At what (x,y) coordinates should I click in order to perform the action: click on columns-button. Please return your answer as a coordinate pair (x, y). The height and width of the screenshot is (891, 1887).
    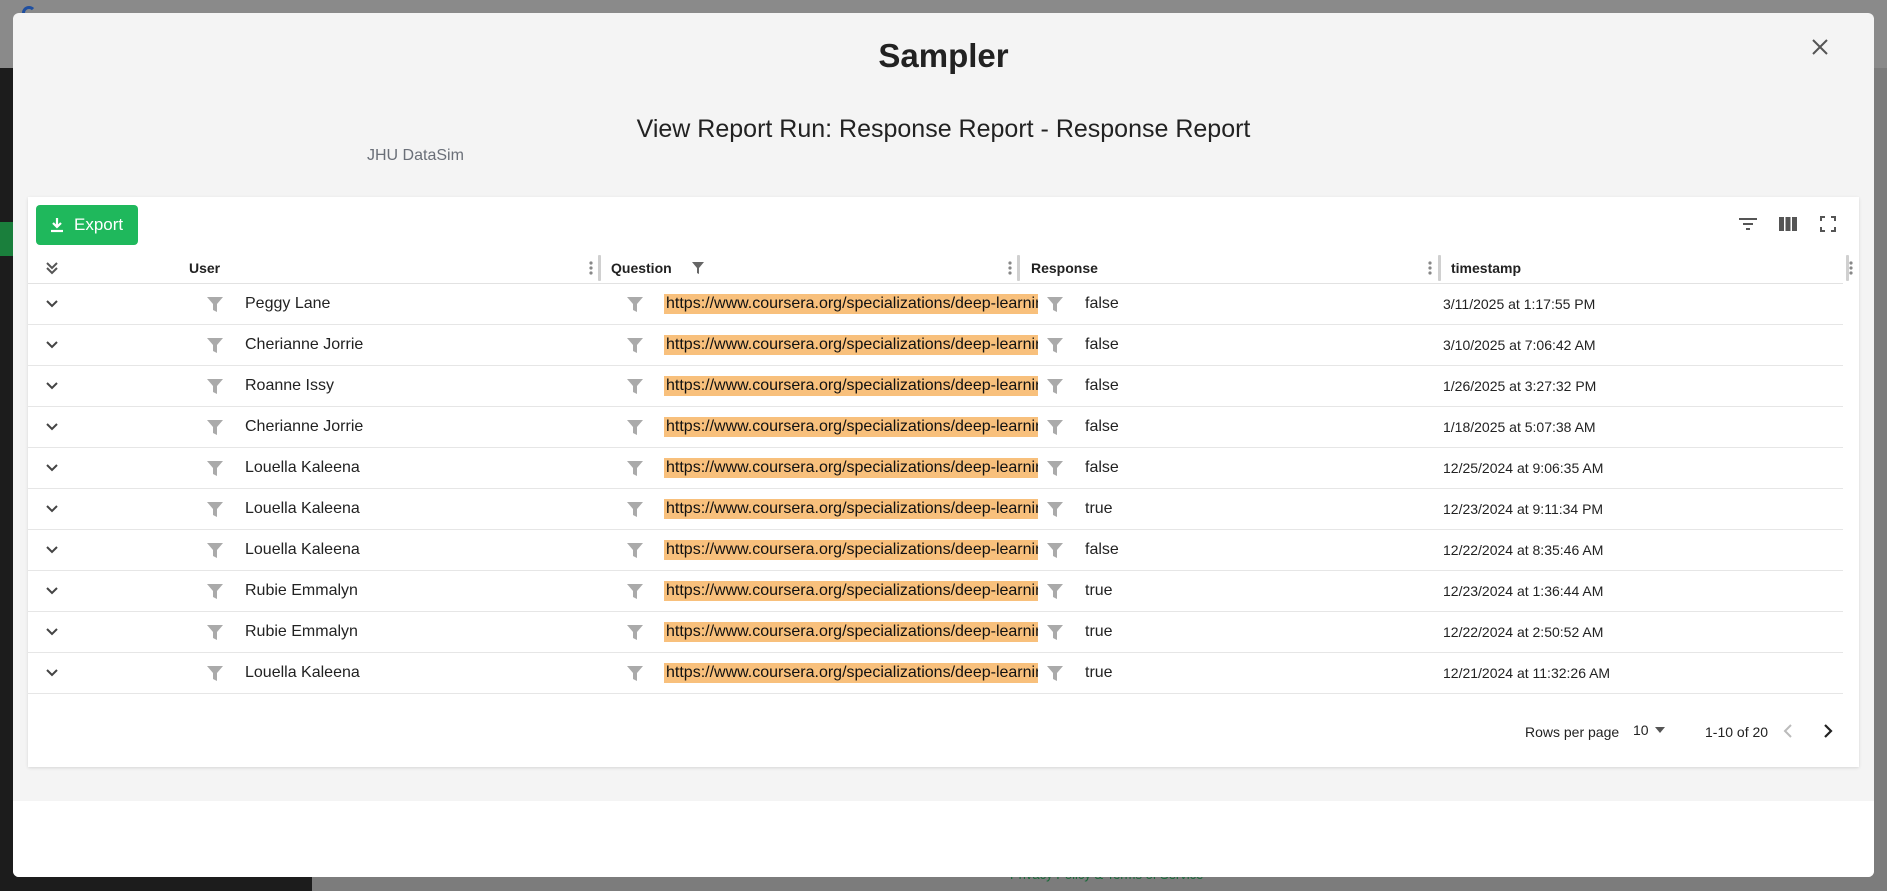
    Looking at the image, I should click on (1788, 224).